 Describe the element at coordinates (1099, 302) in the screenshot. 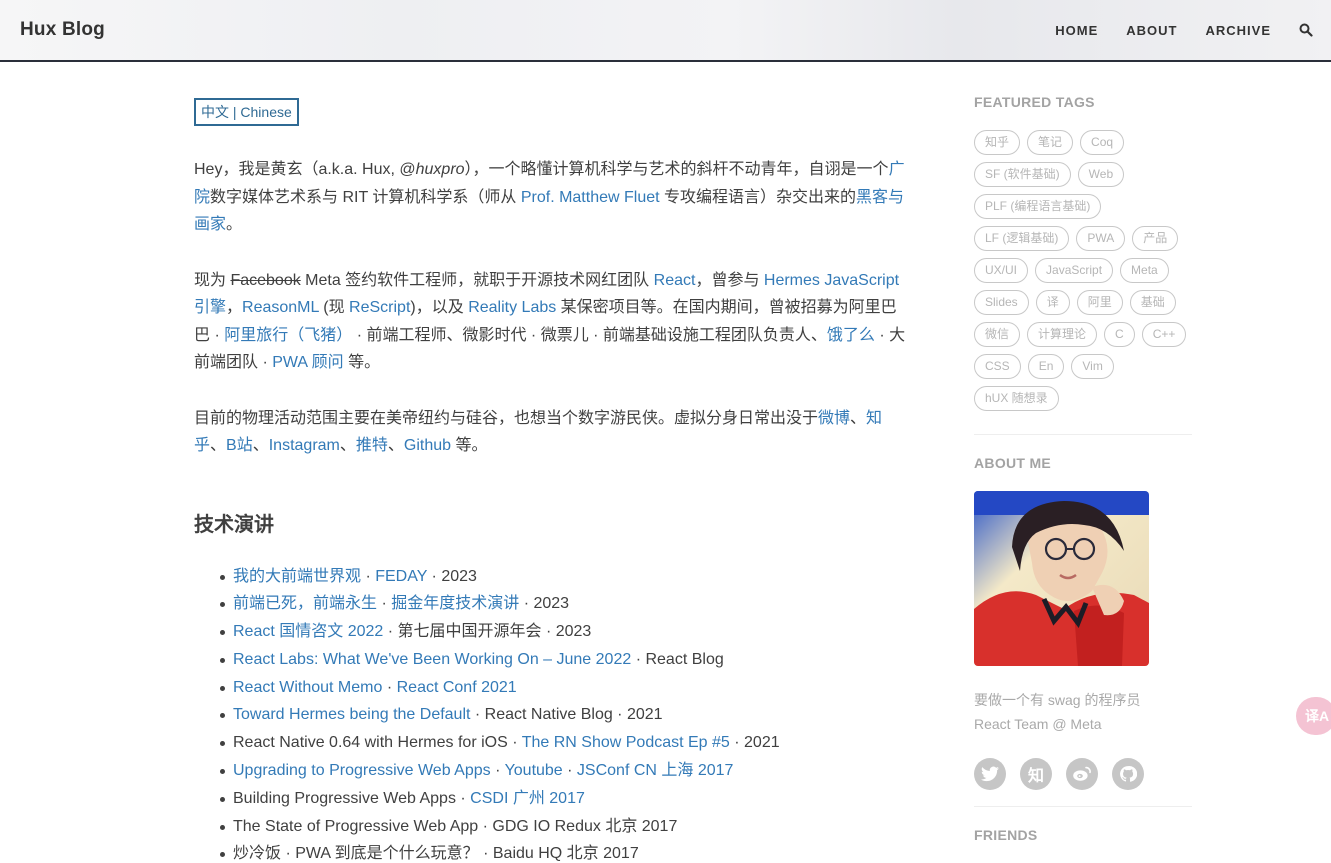

I see `tag-pill: 阿里` at that location.